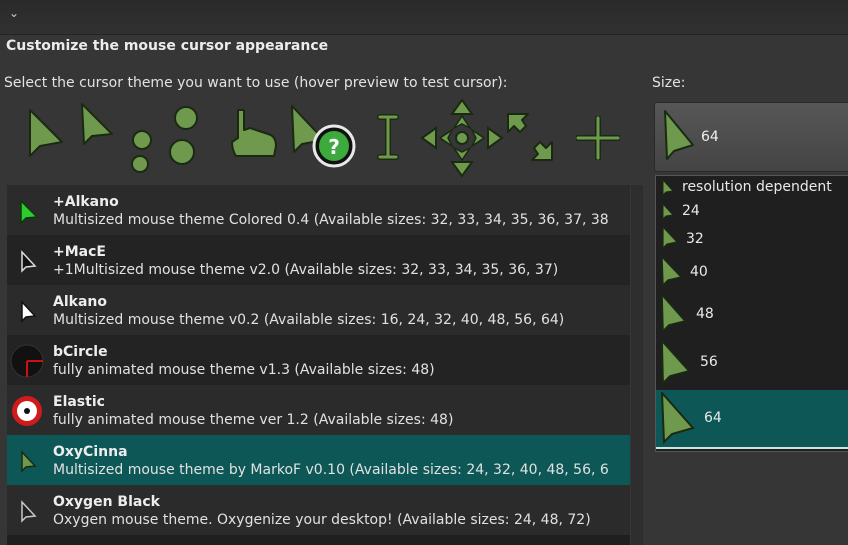  I want to click on size-option-64: 64, so click(752, 419).